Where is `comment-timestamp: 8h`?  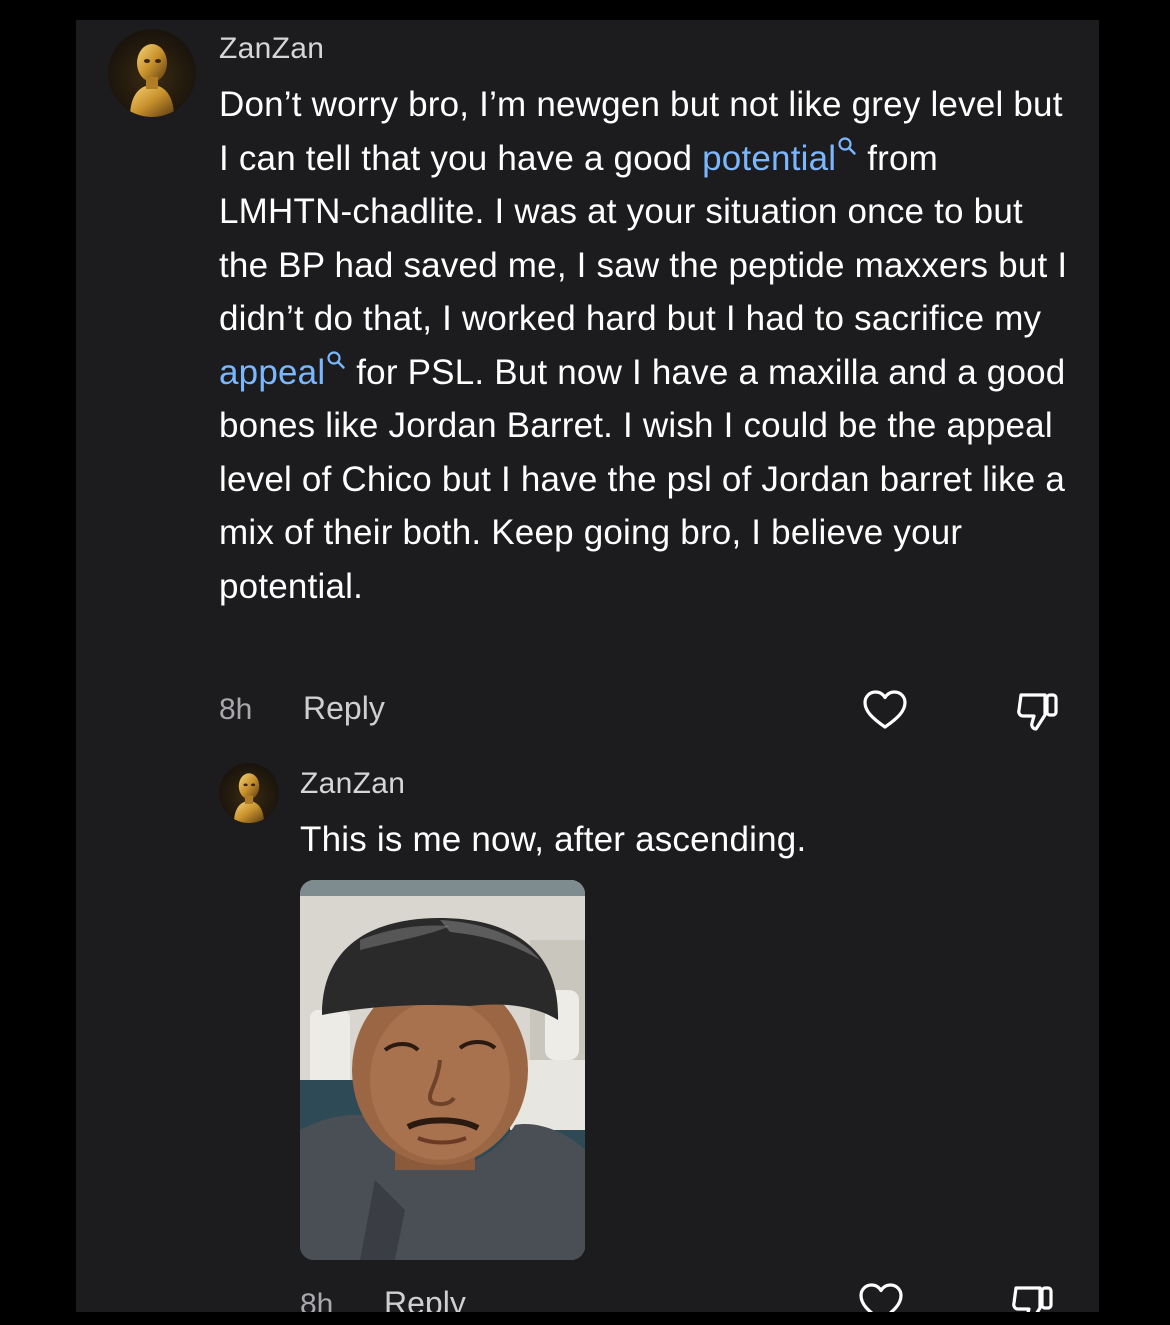 comment-timestamp: 8h is located at coordinates (236, 709).